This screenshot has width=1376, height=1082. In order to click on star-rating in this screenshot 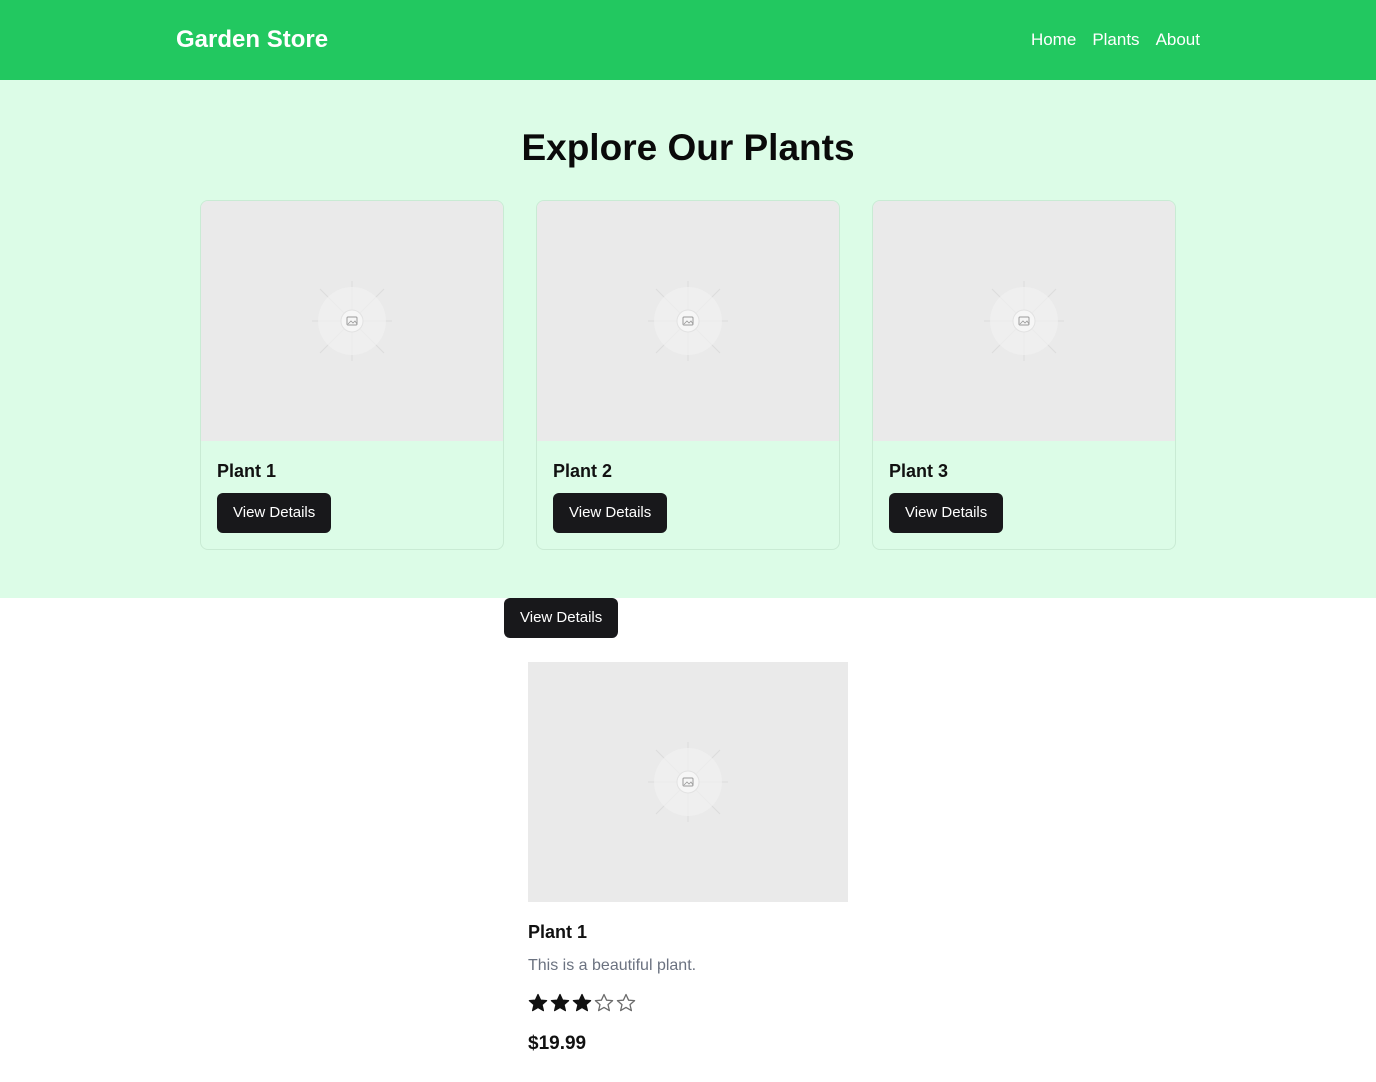, I will do `click(582, 1003)`.